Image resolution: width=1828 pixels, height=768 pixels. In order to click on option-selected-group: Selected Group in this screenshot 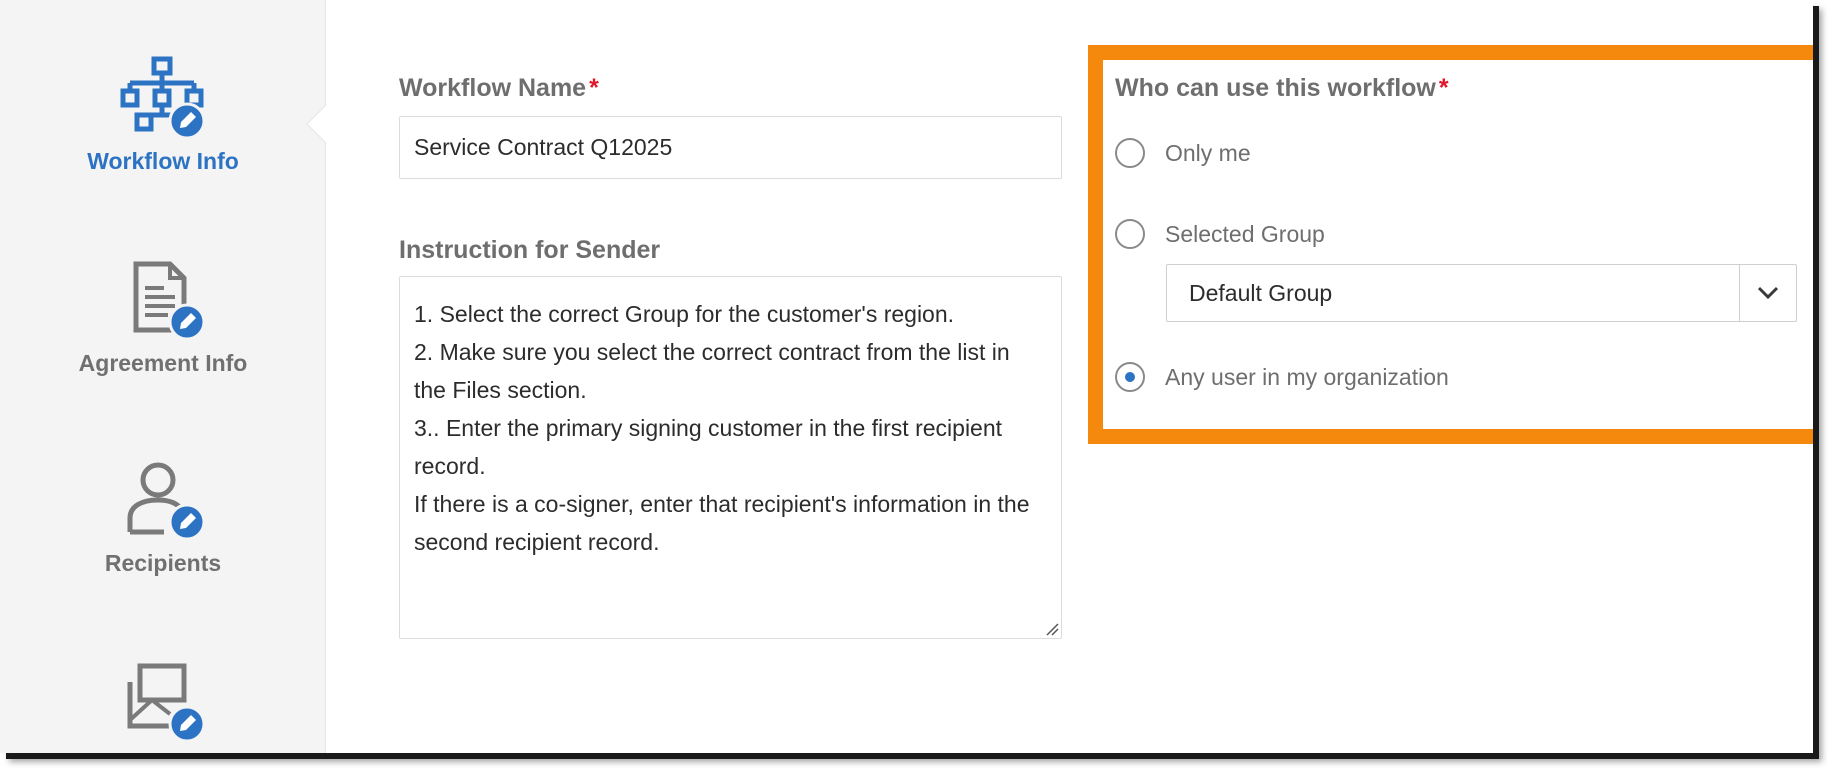, I will do `click(1220, 234)`.